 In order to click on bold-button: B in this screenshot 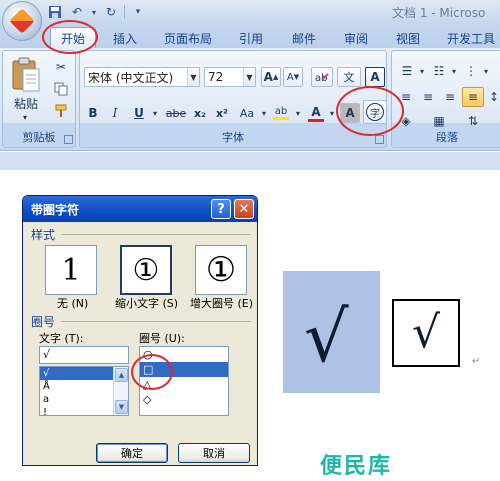, I will do `click(93, 113)`.